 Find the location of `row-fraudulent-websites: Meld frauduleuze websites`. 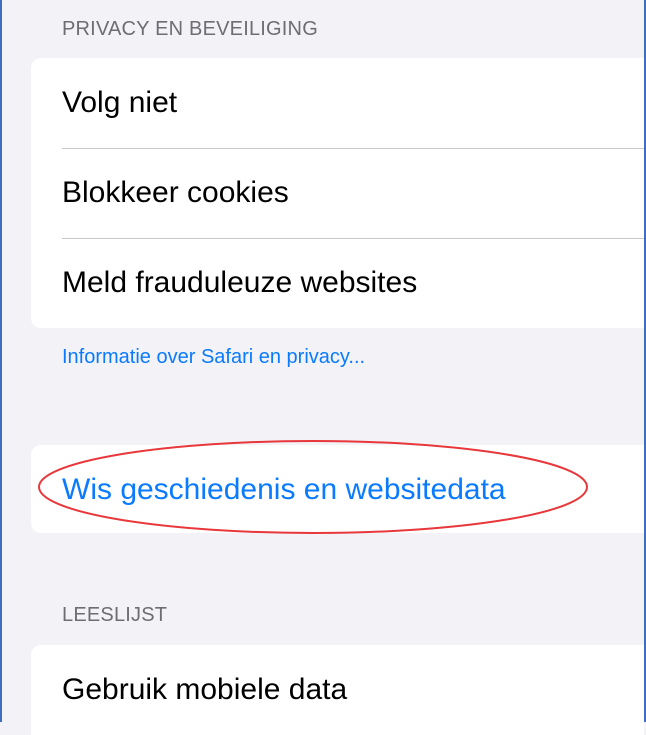

row-fraudulent-websites: Meld frauduleuze websites is located at coordinates (337, 283).